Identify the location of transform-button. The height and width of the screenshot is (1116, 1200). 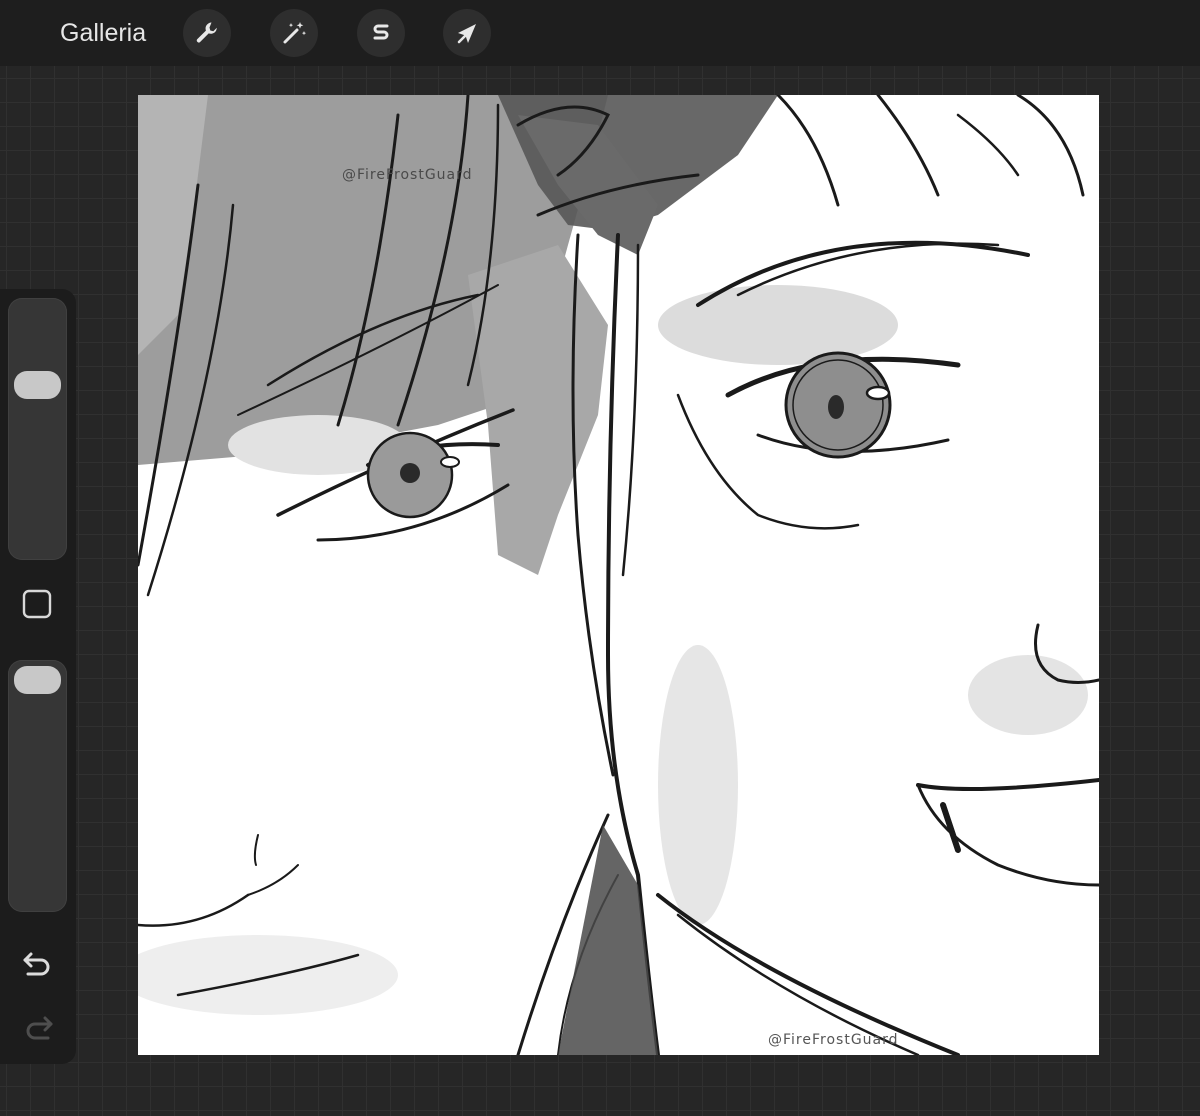
(467, 33).